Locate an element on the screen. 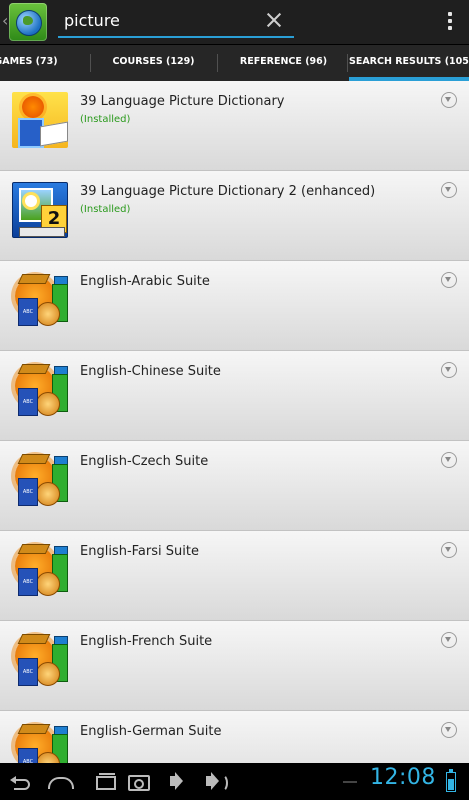 This screenshot has width=469, height=800. list-item: ABC English-Czech Suite is located at coordinates (234, 486).